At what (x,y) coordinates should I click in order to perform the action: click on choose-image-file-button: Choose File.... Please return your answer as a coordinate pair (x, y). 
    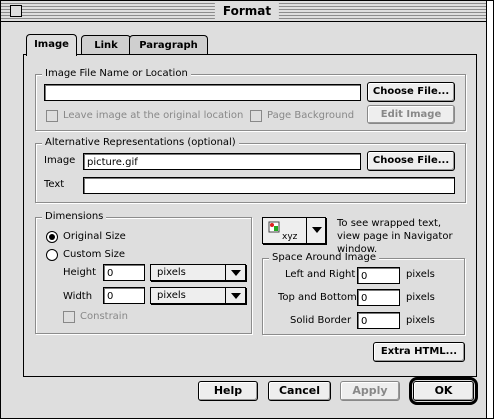
    Looking at the image, I should click on (411, 92).